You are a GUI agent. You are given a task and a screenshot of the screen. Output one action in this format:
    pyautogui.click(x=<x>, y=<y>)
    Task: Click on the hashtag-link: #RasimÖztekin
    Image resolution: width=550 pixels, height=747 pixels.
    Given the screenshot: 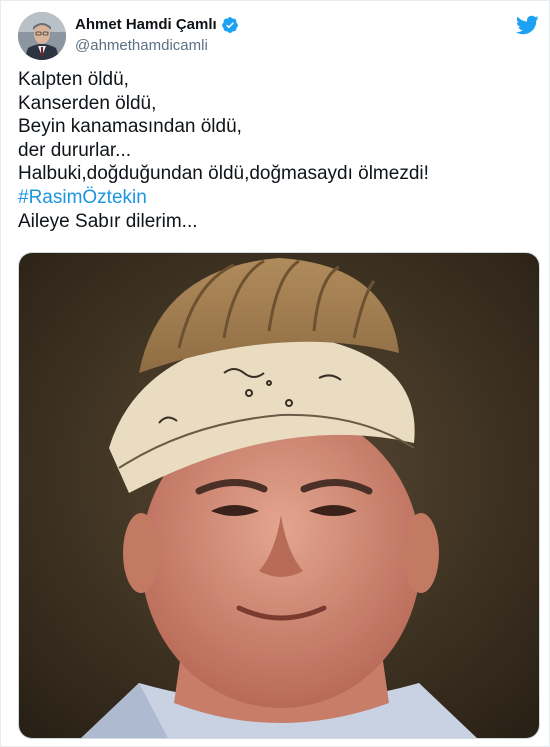 What is the action you would take?
    pyautogui.click(x=223, y=198)
    